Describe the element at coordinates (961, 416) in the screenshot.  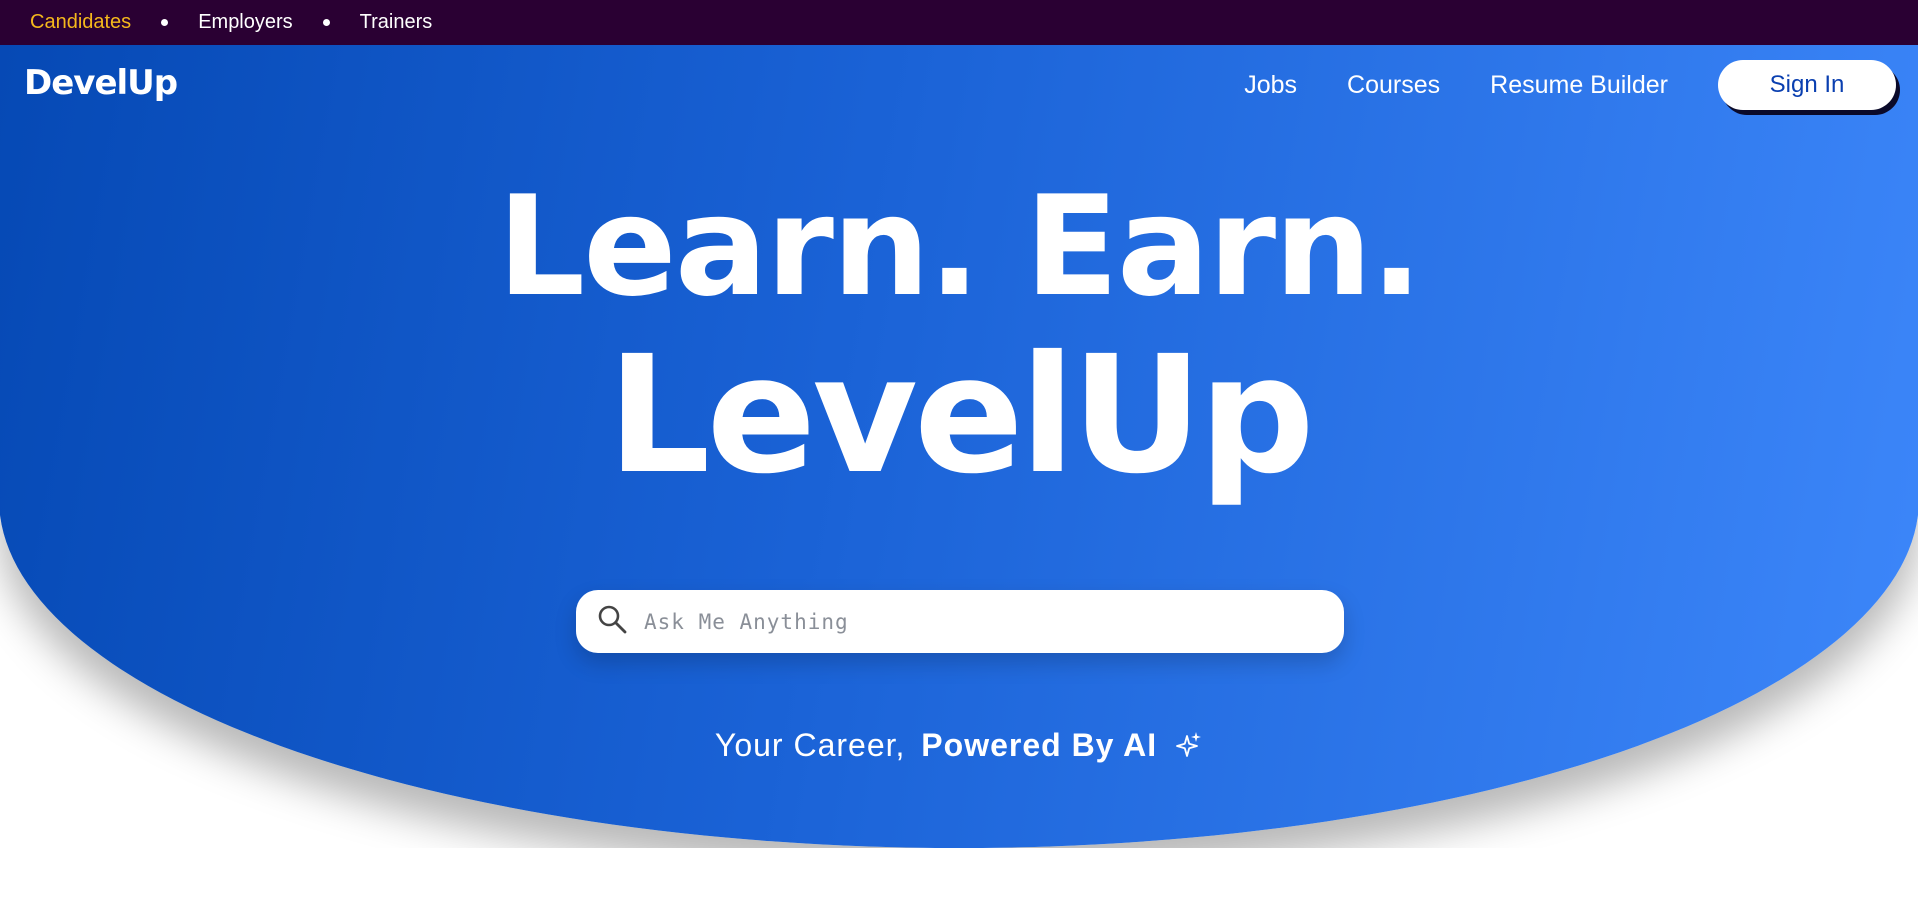
I see `hero-headline-line2: LevelUp` at that location.